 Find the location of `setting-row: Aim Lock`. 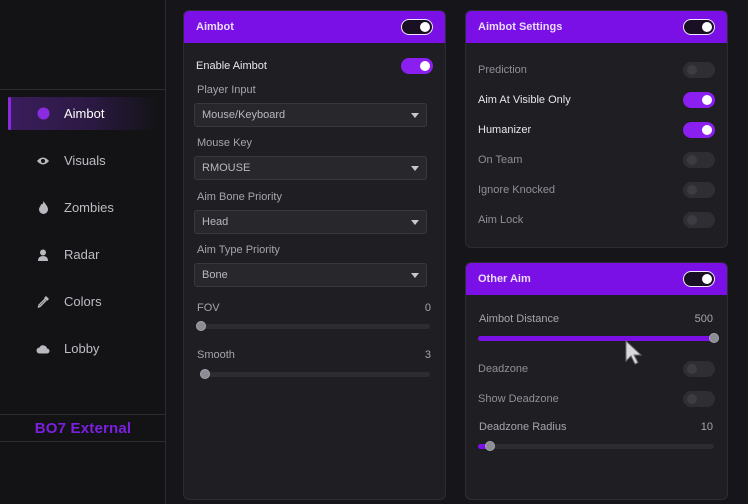

setting-row: Aim Lock is located at coordinates (596, 220).